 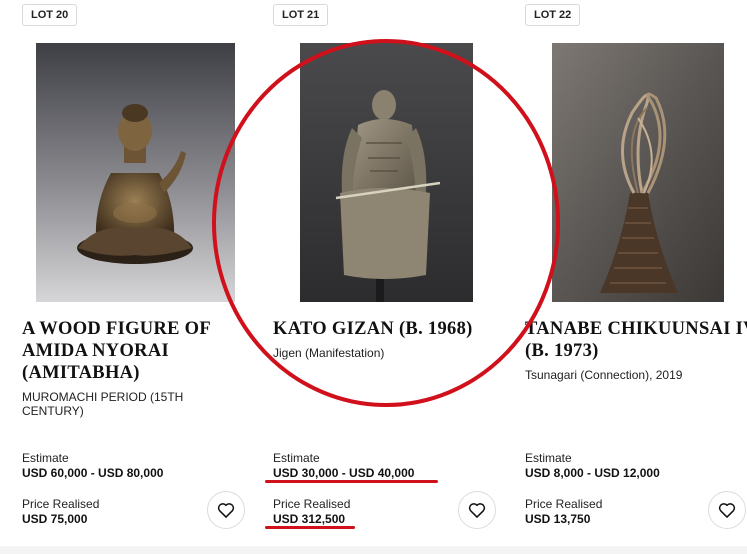 What do you see at coordinates (638, 172) in the screenshot?
I see `bamboo-basket-image` at bounding box center [638, 172].